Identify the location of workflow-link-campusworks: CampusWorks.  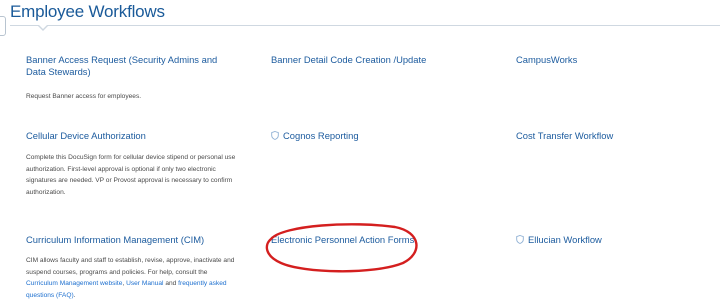
(618, 60).